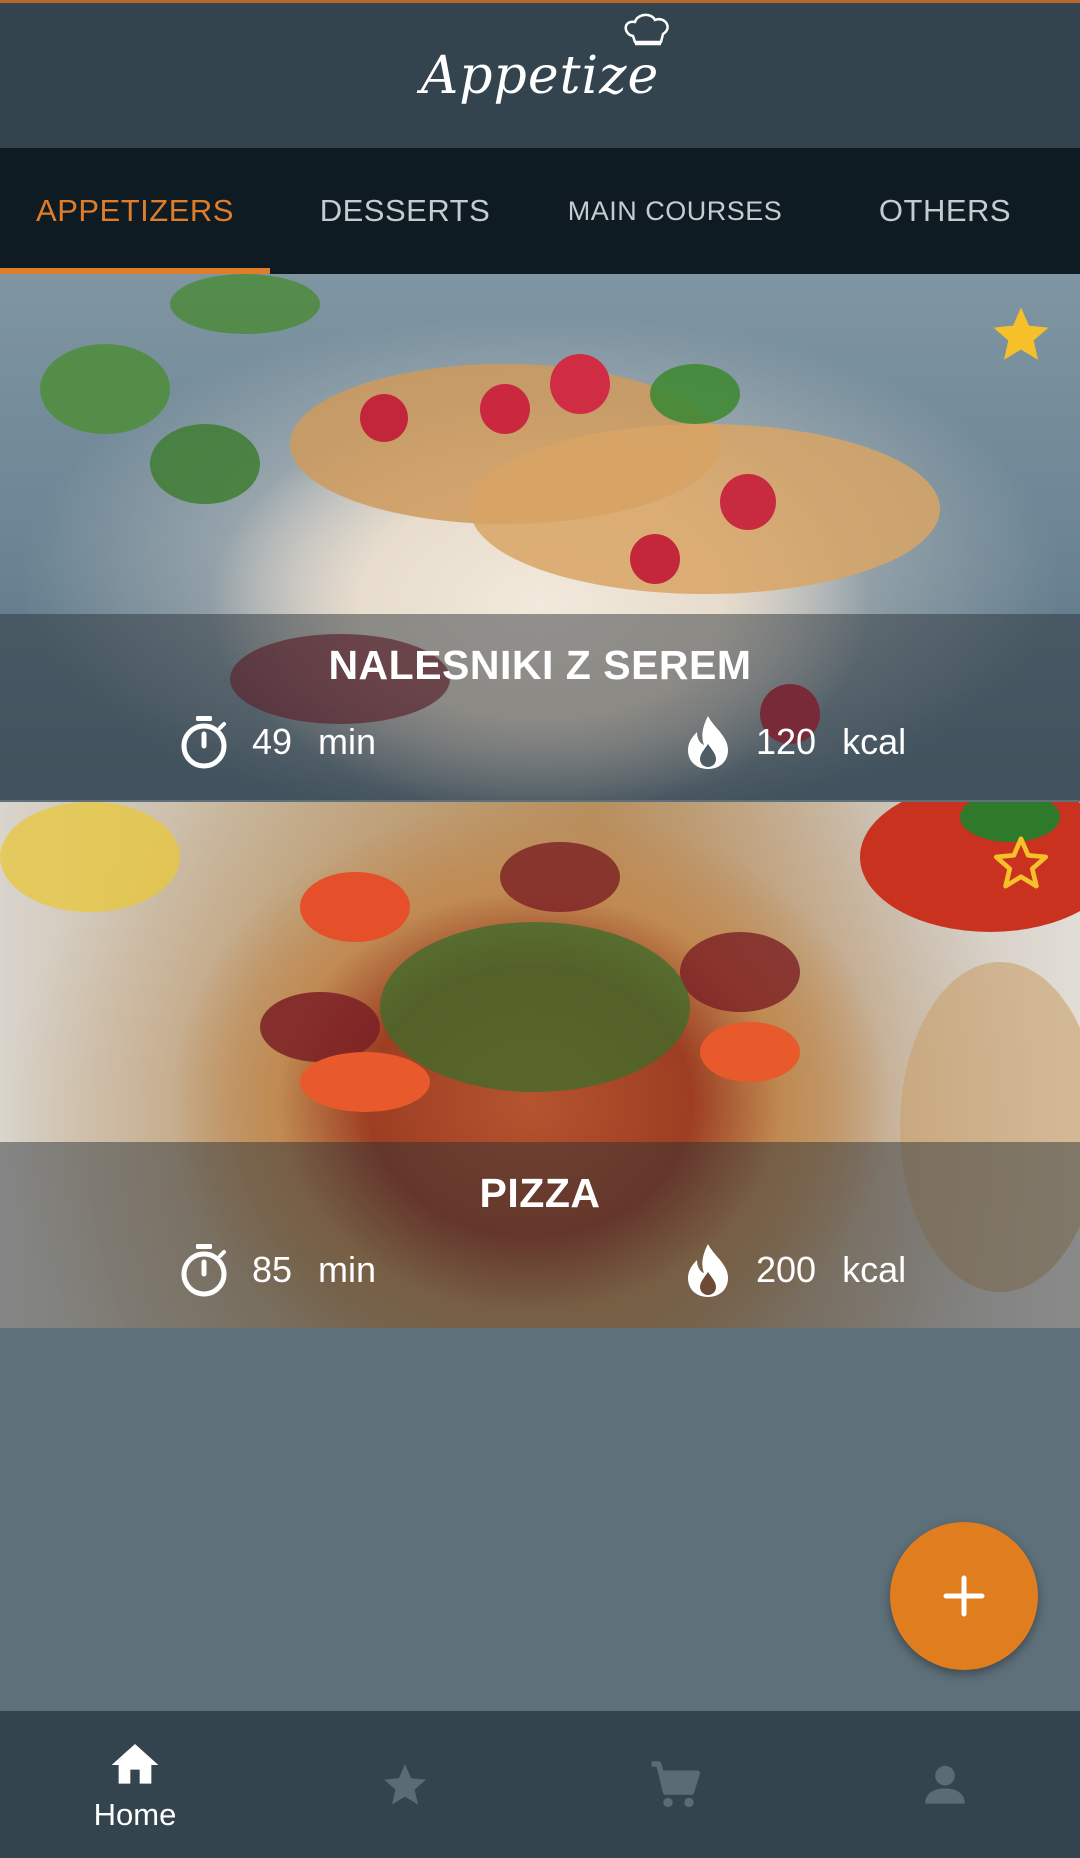 The image size is (1080, 1858). I want to click on recipe-time: 49 min, so click(277, 742).